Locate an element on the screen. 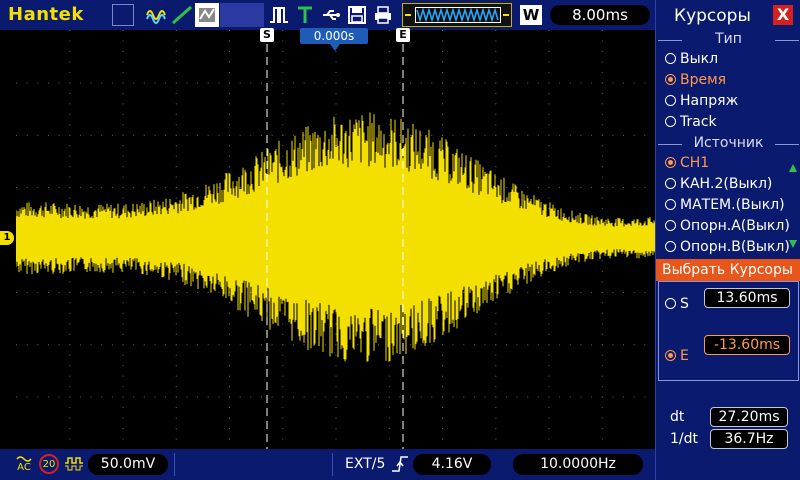 This screenshot has width=800, height=480. cursor-e-marker: E is located at coordinates (403, 35).